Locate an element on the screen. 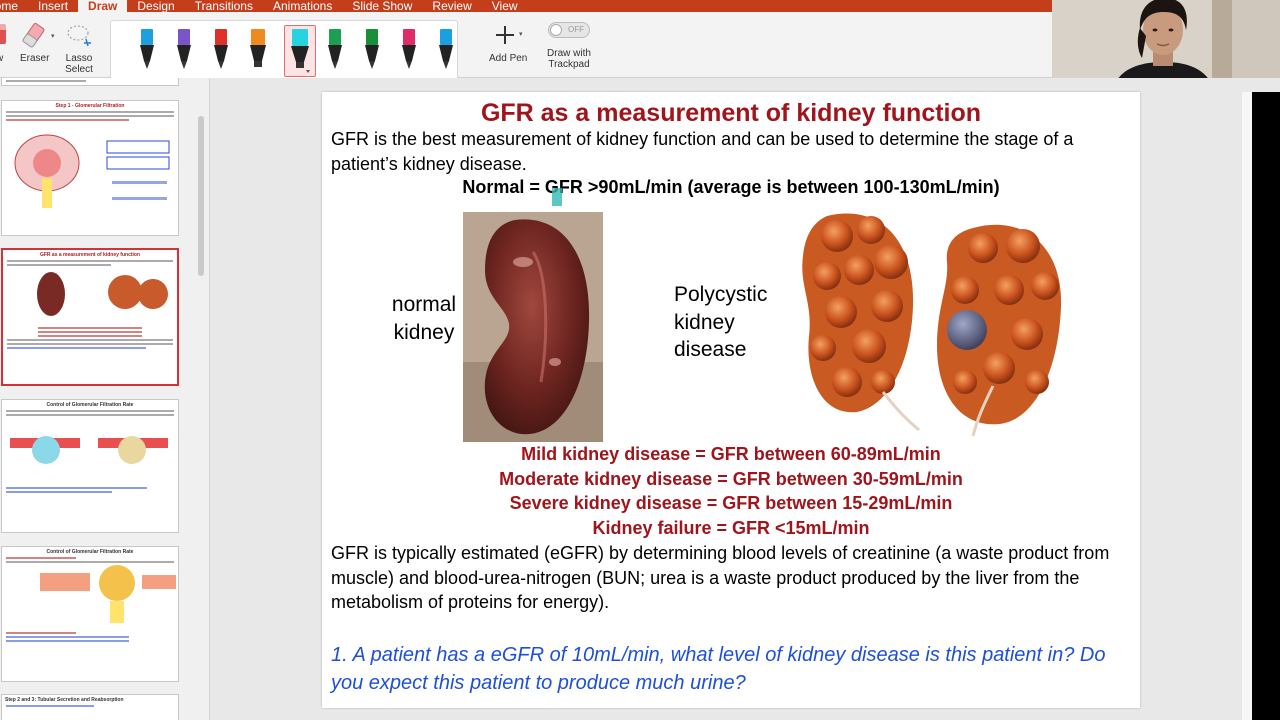  draw-with-trackpad-toggle: OFF is located at coordinates (569, 30).